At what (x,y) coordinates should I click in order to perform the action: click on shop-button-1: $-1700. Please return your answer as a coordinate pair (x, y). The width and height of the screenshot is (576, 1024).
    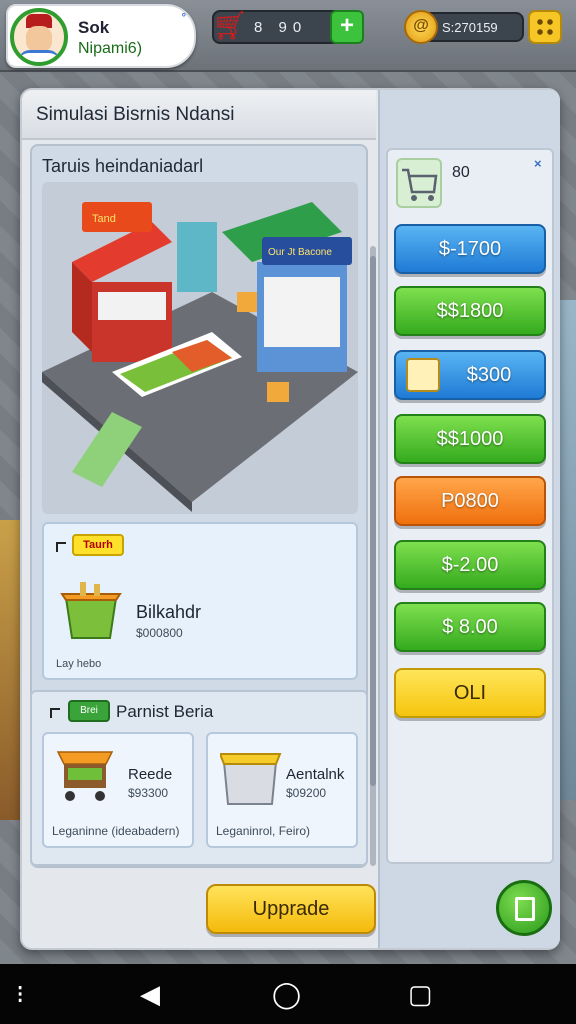
    Looking at the image, I should click on (470, 249).